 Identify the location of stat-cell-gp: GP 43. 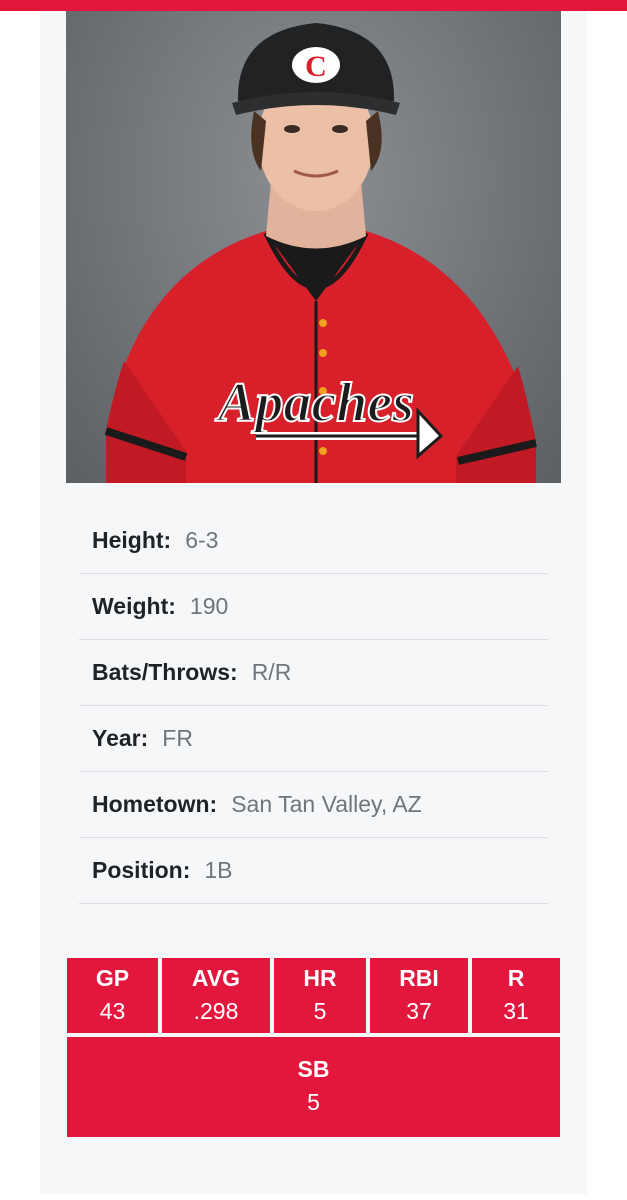
(112, 995).